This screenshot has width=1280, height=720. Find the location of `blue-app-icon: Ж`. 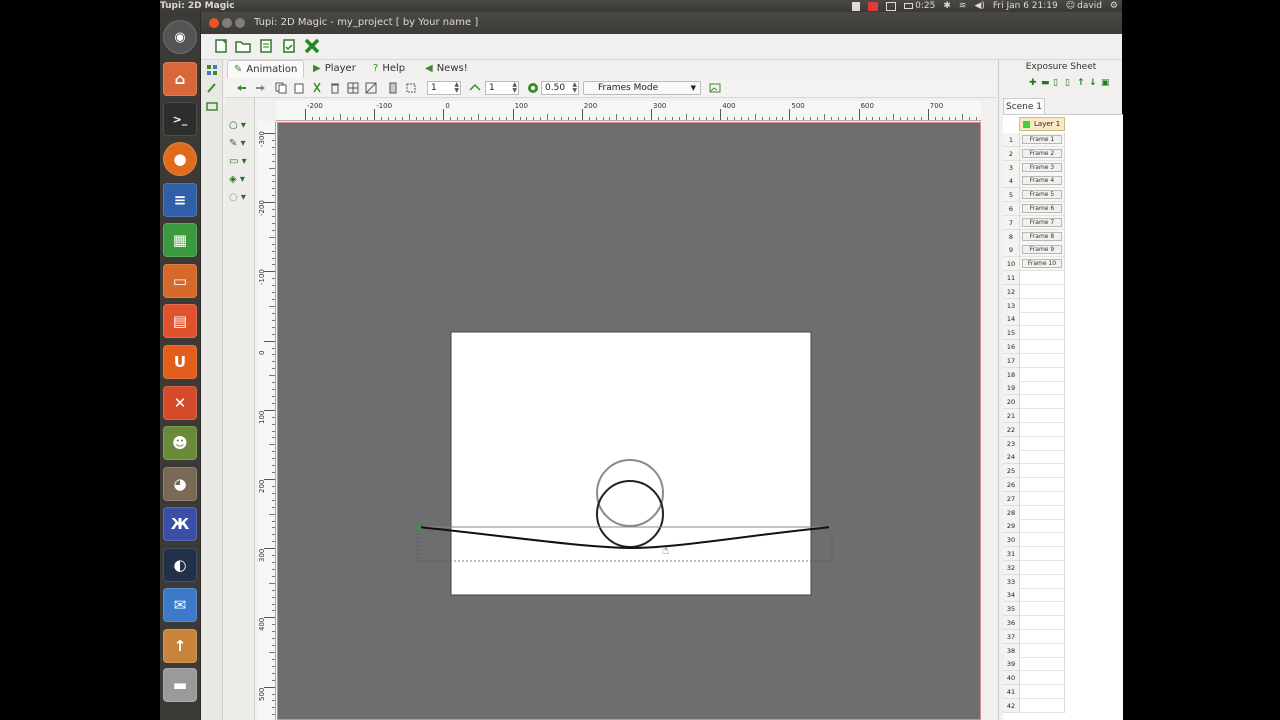

blue-app-icon: Ж is located at coordinates (180, 524).